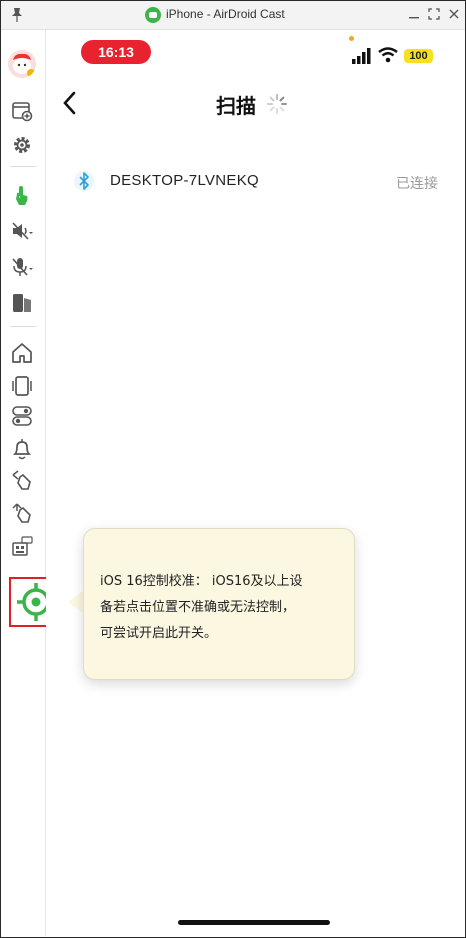  I want to click on title-bar: iPhone - AirDroid Cast, so click(233, 15).